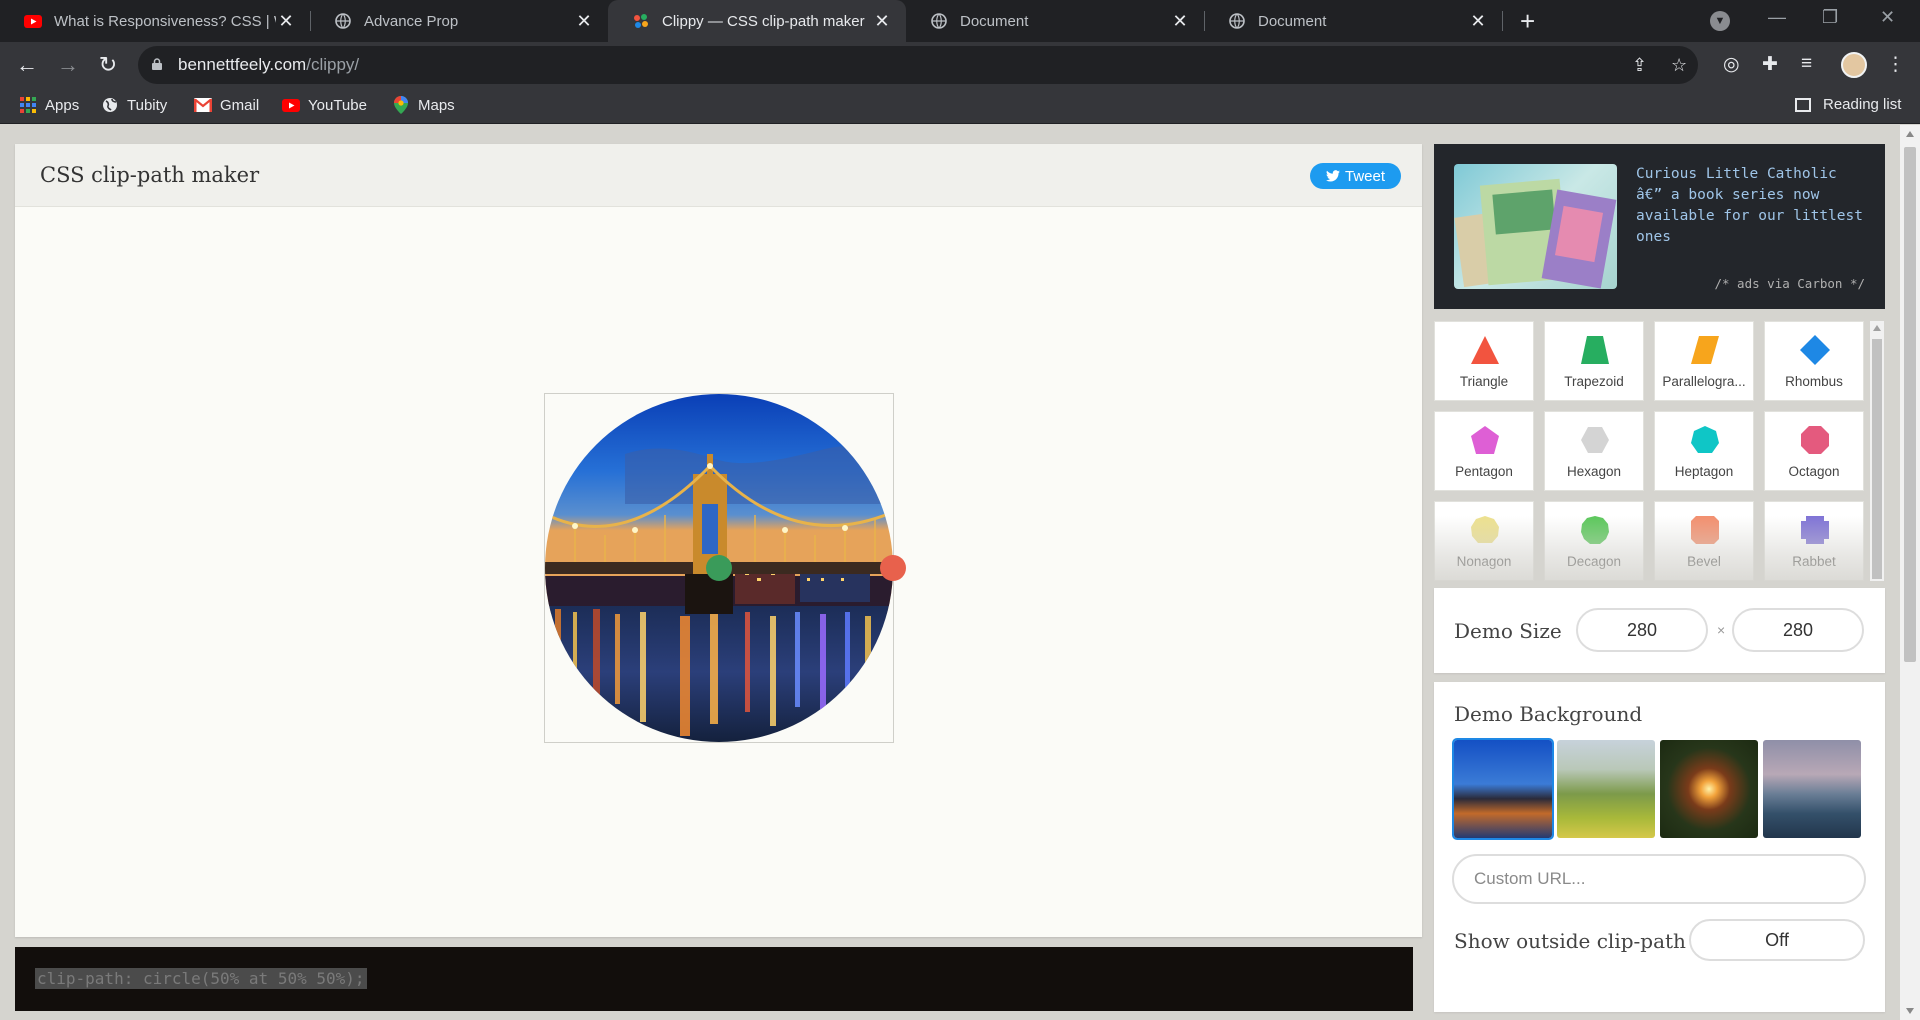 This screenshot has width=1920, height=1020. I want to click on rhombus-shape-icon, so click(1815, 350).